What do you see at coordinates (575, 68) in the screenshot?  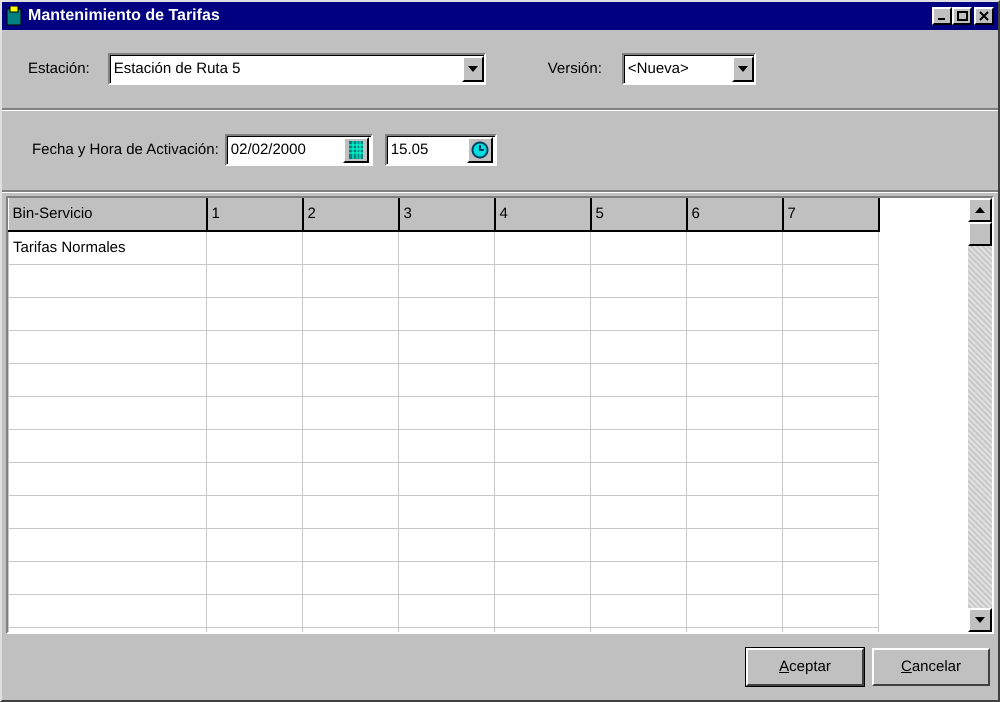 I see `field-label: Versión:` at bounding box center [575, 68].